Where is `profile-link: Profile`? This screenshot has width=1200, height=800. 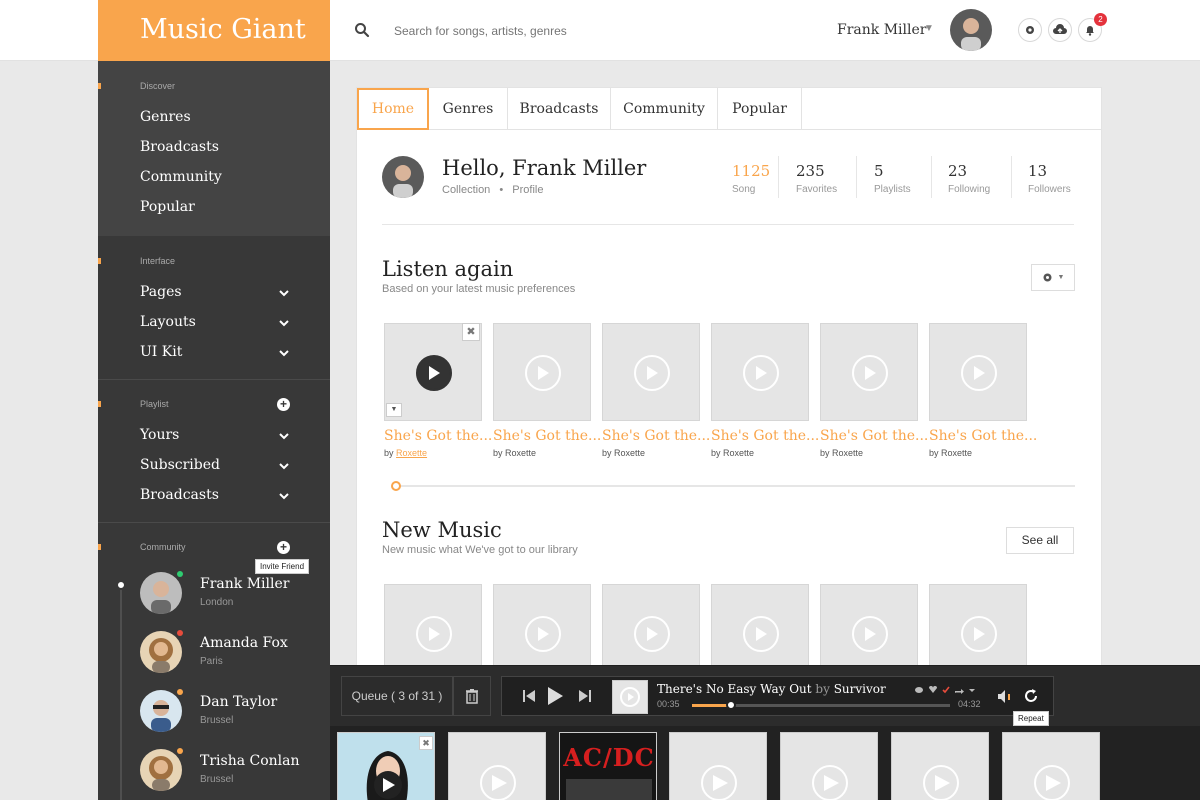
profile-link: Profile is located at coordinates (527, 190).